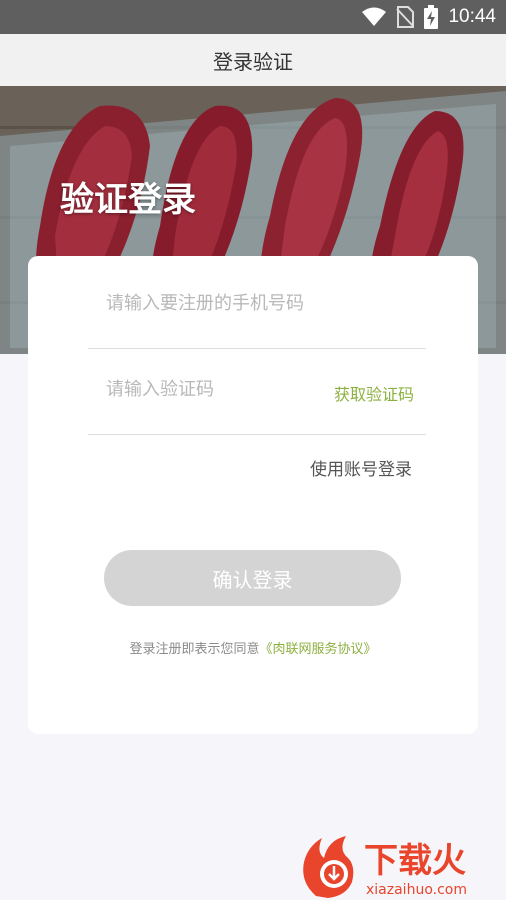  What do you see at coordinates (361, 467) in the screenshot?
I see `account-login-link: 使用账号登录` at bounding box center [361, 467].